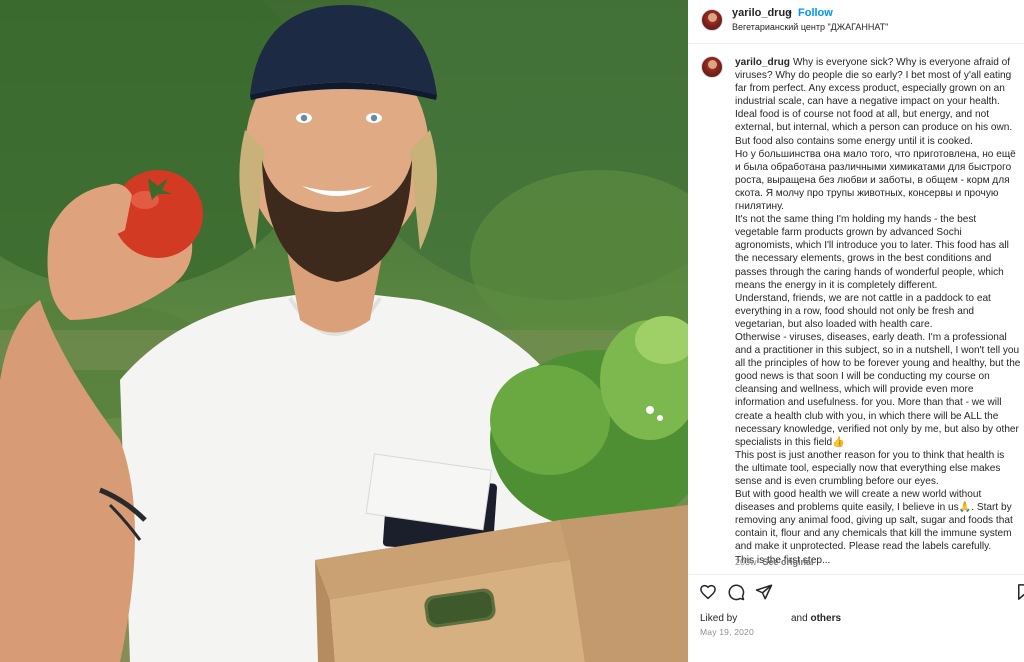 The width and height of the screenshot is (1024, 662). Describe the element at coordinates (1019, 592) in the screenshot. I see `bookmark-icon` at that location.